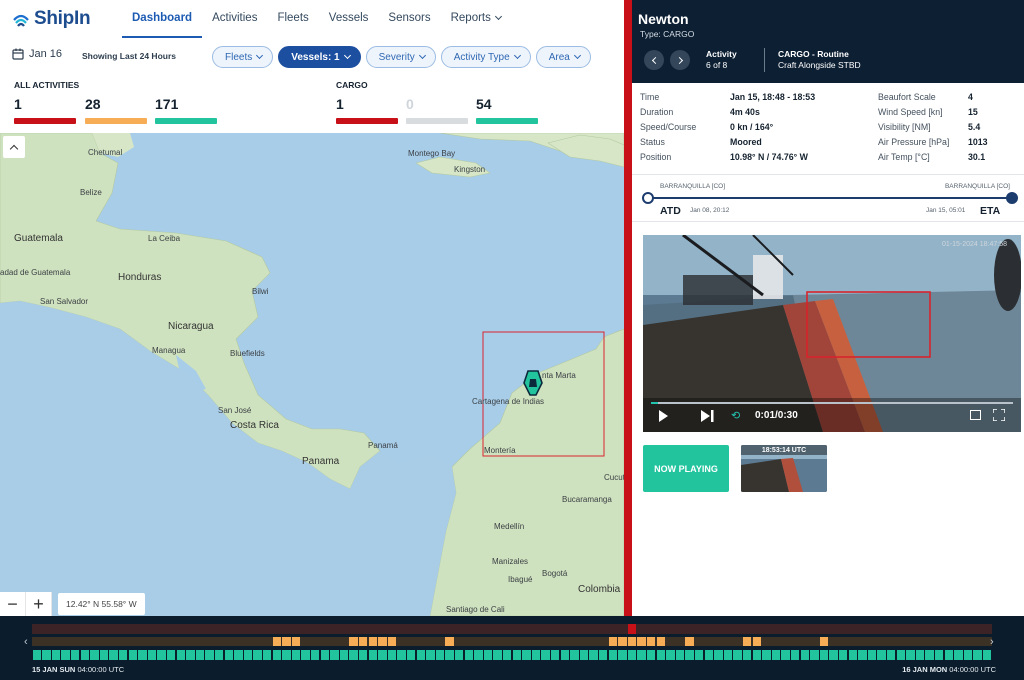 The width and height of the screenshot is (1024, 680). I want to click on play-icon, so click(663, 416).